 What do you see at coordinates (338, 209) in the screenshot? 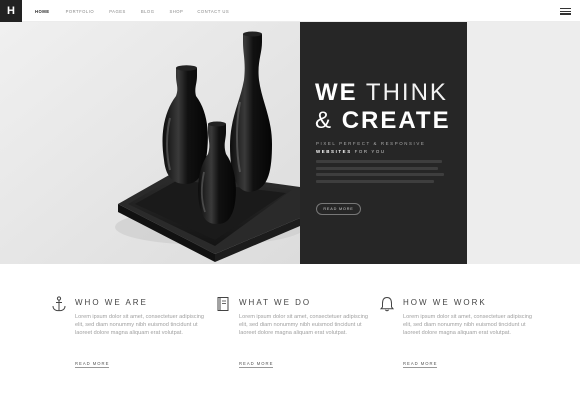
I see `hero-read-more-button: READ MORE` at bounding box center [338, 209].